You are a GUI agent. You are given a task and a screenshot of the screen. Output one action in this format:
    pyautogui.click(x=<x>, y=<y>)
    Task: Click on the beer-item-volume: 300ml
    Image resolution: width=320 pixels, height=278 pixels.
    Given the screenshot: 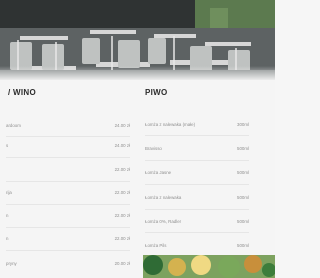 What is the action you would take?
    pyautogui.click(x=243, y=124)
    